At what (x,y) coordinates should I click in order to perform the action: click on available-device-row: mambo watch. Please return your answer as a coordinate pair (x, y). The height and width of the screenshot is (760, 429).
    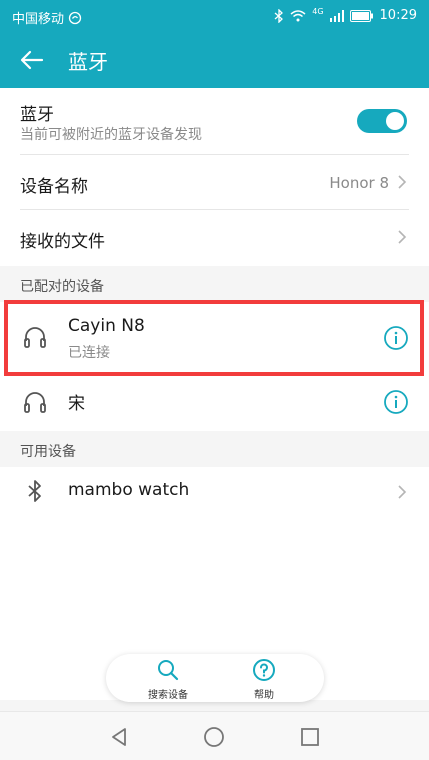
    Looking at the image, I should click on (214, 492).